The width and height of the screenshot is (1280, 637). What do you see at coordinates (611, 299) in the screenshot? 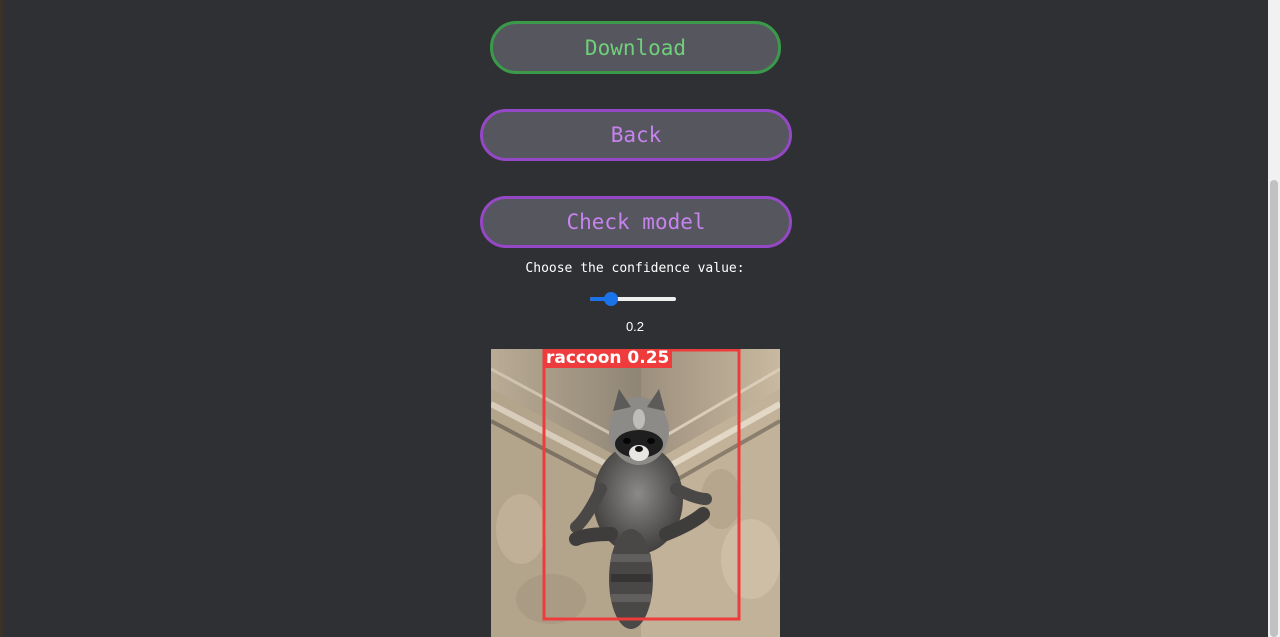
I see `slider-thumb` at bounding box center [611, 299].